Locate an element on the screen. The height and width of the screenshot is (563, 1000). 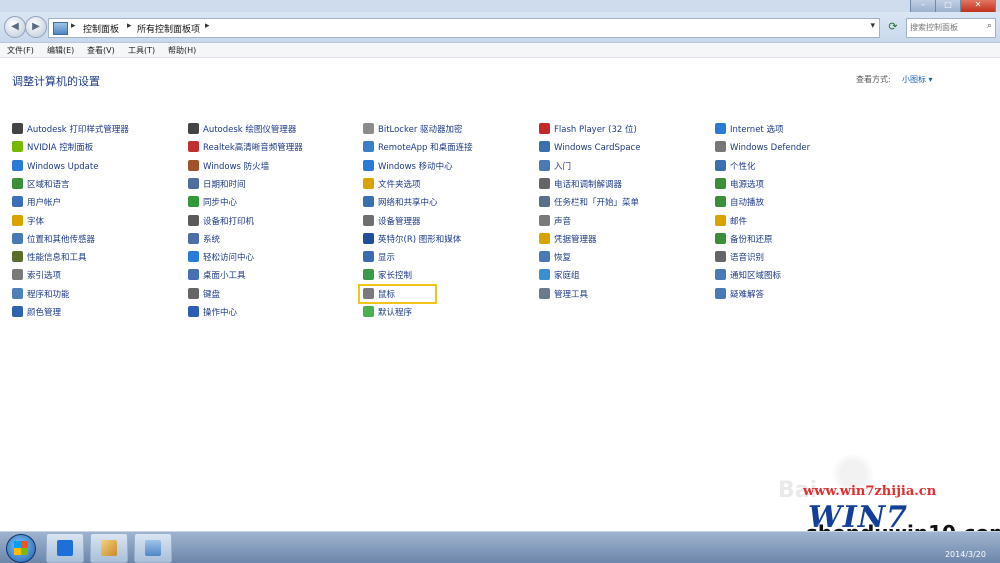
control-panel-item: 位置和其他传感器 is located at coordinates (54, 240).